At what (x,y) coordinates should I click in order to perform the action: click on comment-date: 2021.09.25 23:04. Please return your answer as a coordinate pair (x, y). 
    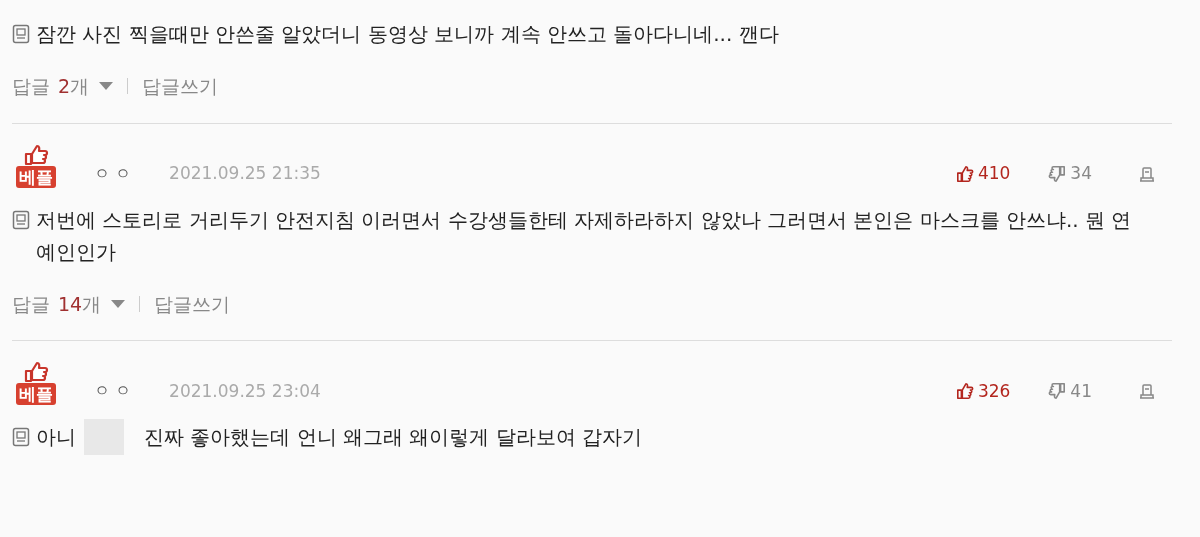
    Looking at the image, I should click on (245, 391).